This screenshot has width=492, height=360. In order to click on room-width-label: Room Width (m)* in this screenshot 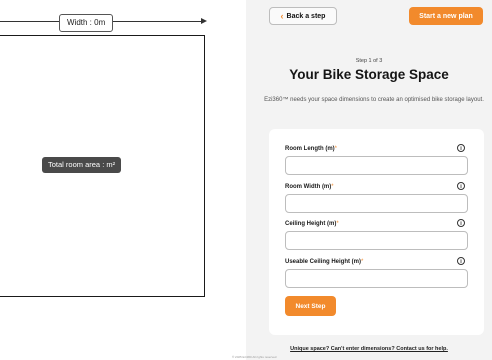, I will do `click(309, 187)`.